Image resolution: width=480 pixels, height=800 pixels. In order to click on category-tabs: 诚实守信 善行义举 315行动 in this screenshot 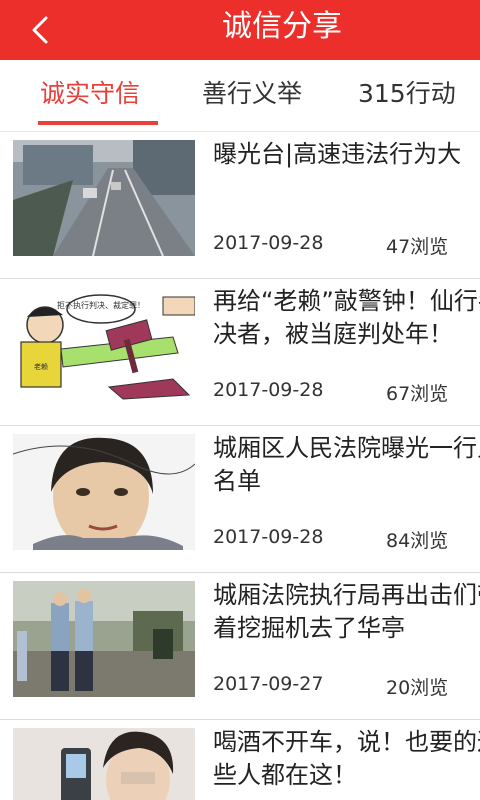, I will do `click(240, 96)`.